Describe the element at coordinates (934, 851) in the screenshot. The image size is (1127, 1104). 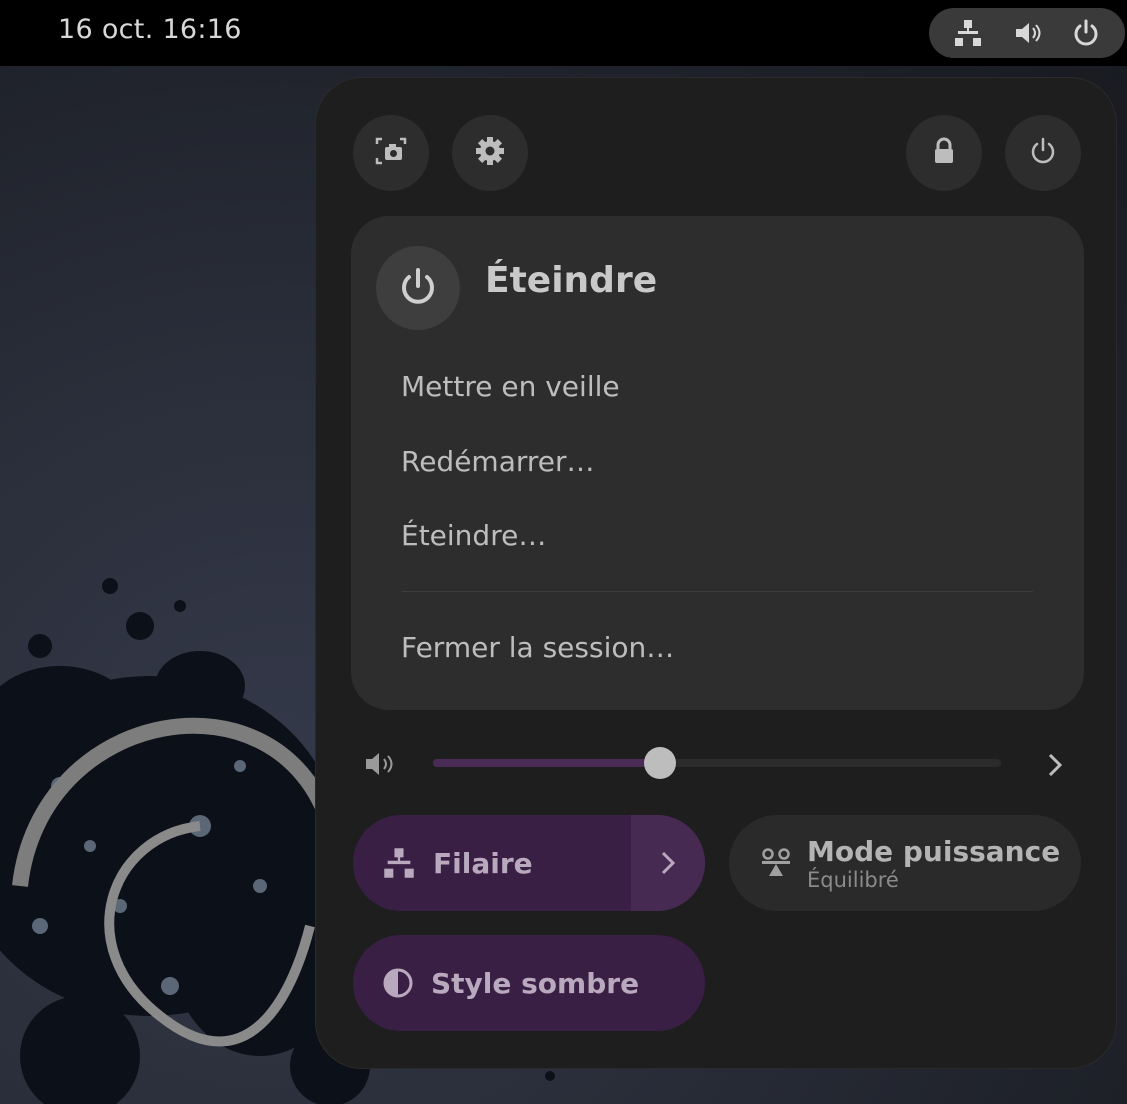
I see `power-mode-label: Mode puissance` at that location.